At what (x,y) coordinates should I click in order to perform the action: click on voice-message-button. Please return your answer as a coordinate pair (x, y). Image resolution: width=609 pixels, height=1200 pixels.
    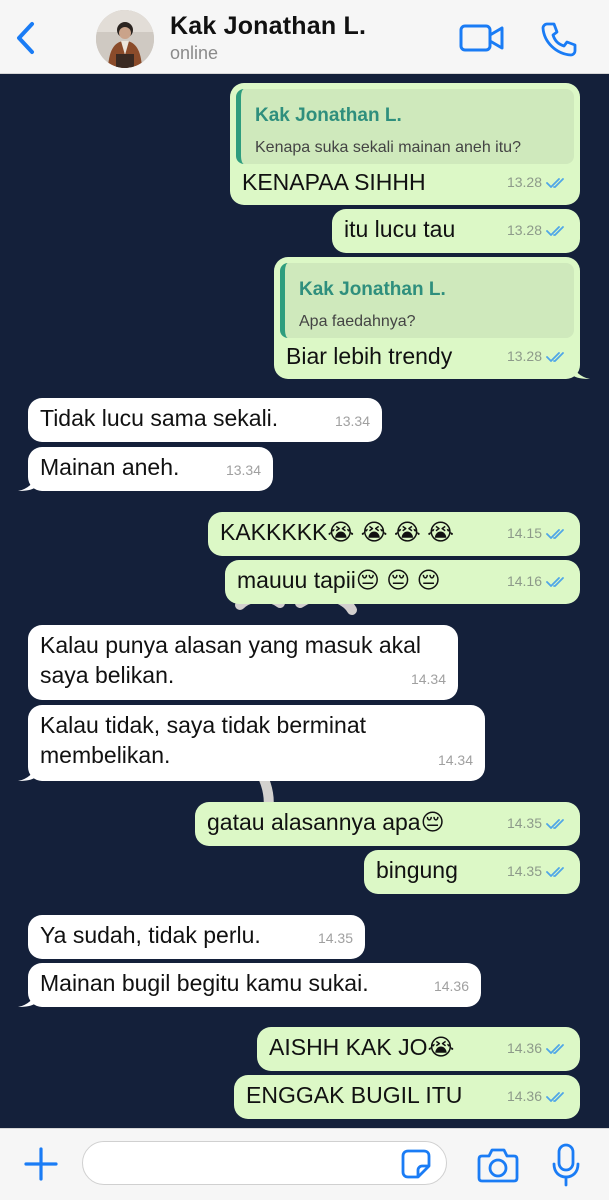
    Looking at the image, I should click on (566, 1165).